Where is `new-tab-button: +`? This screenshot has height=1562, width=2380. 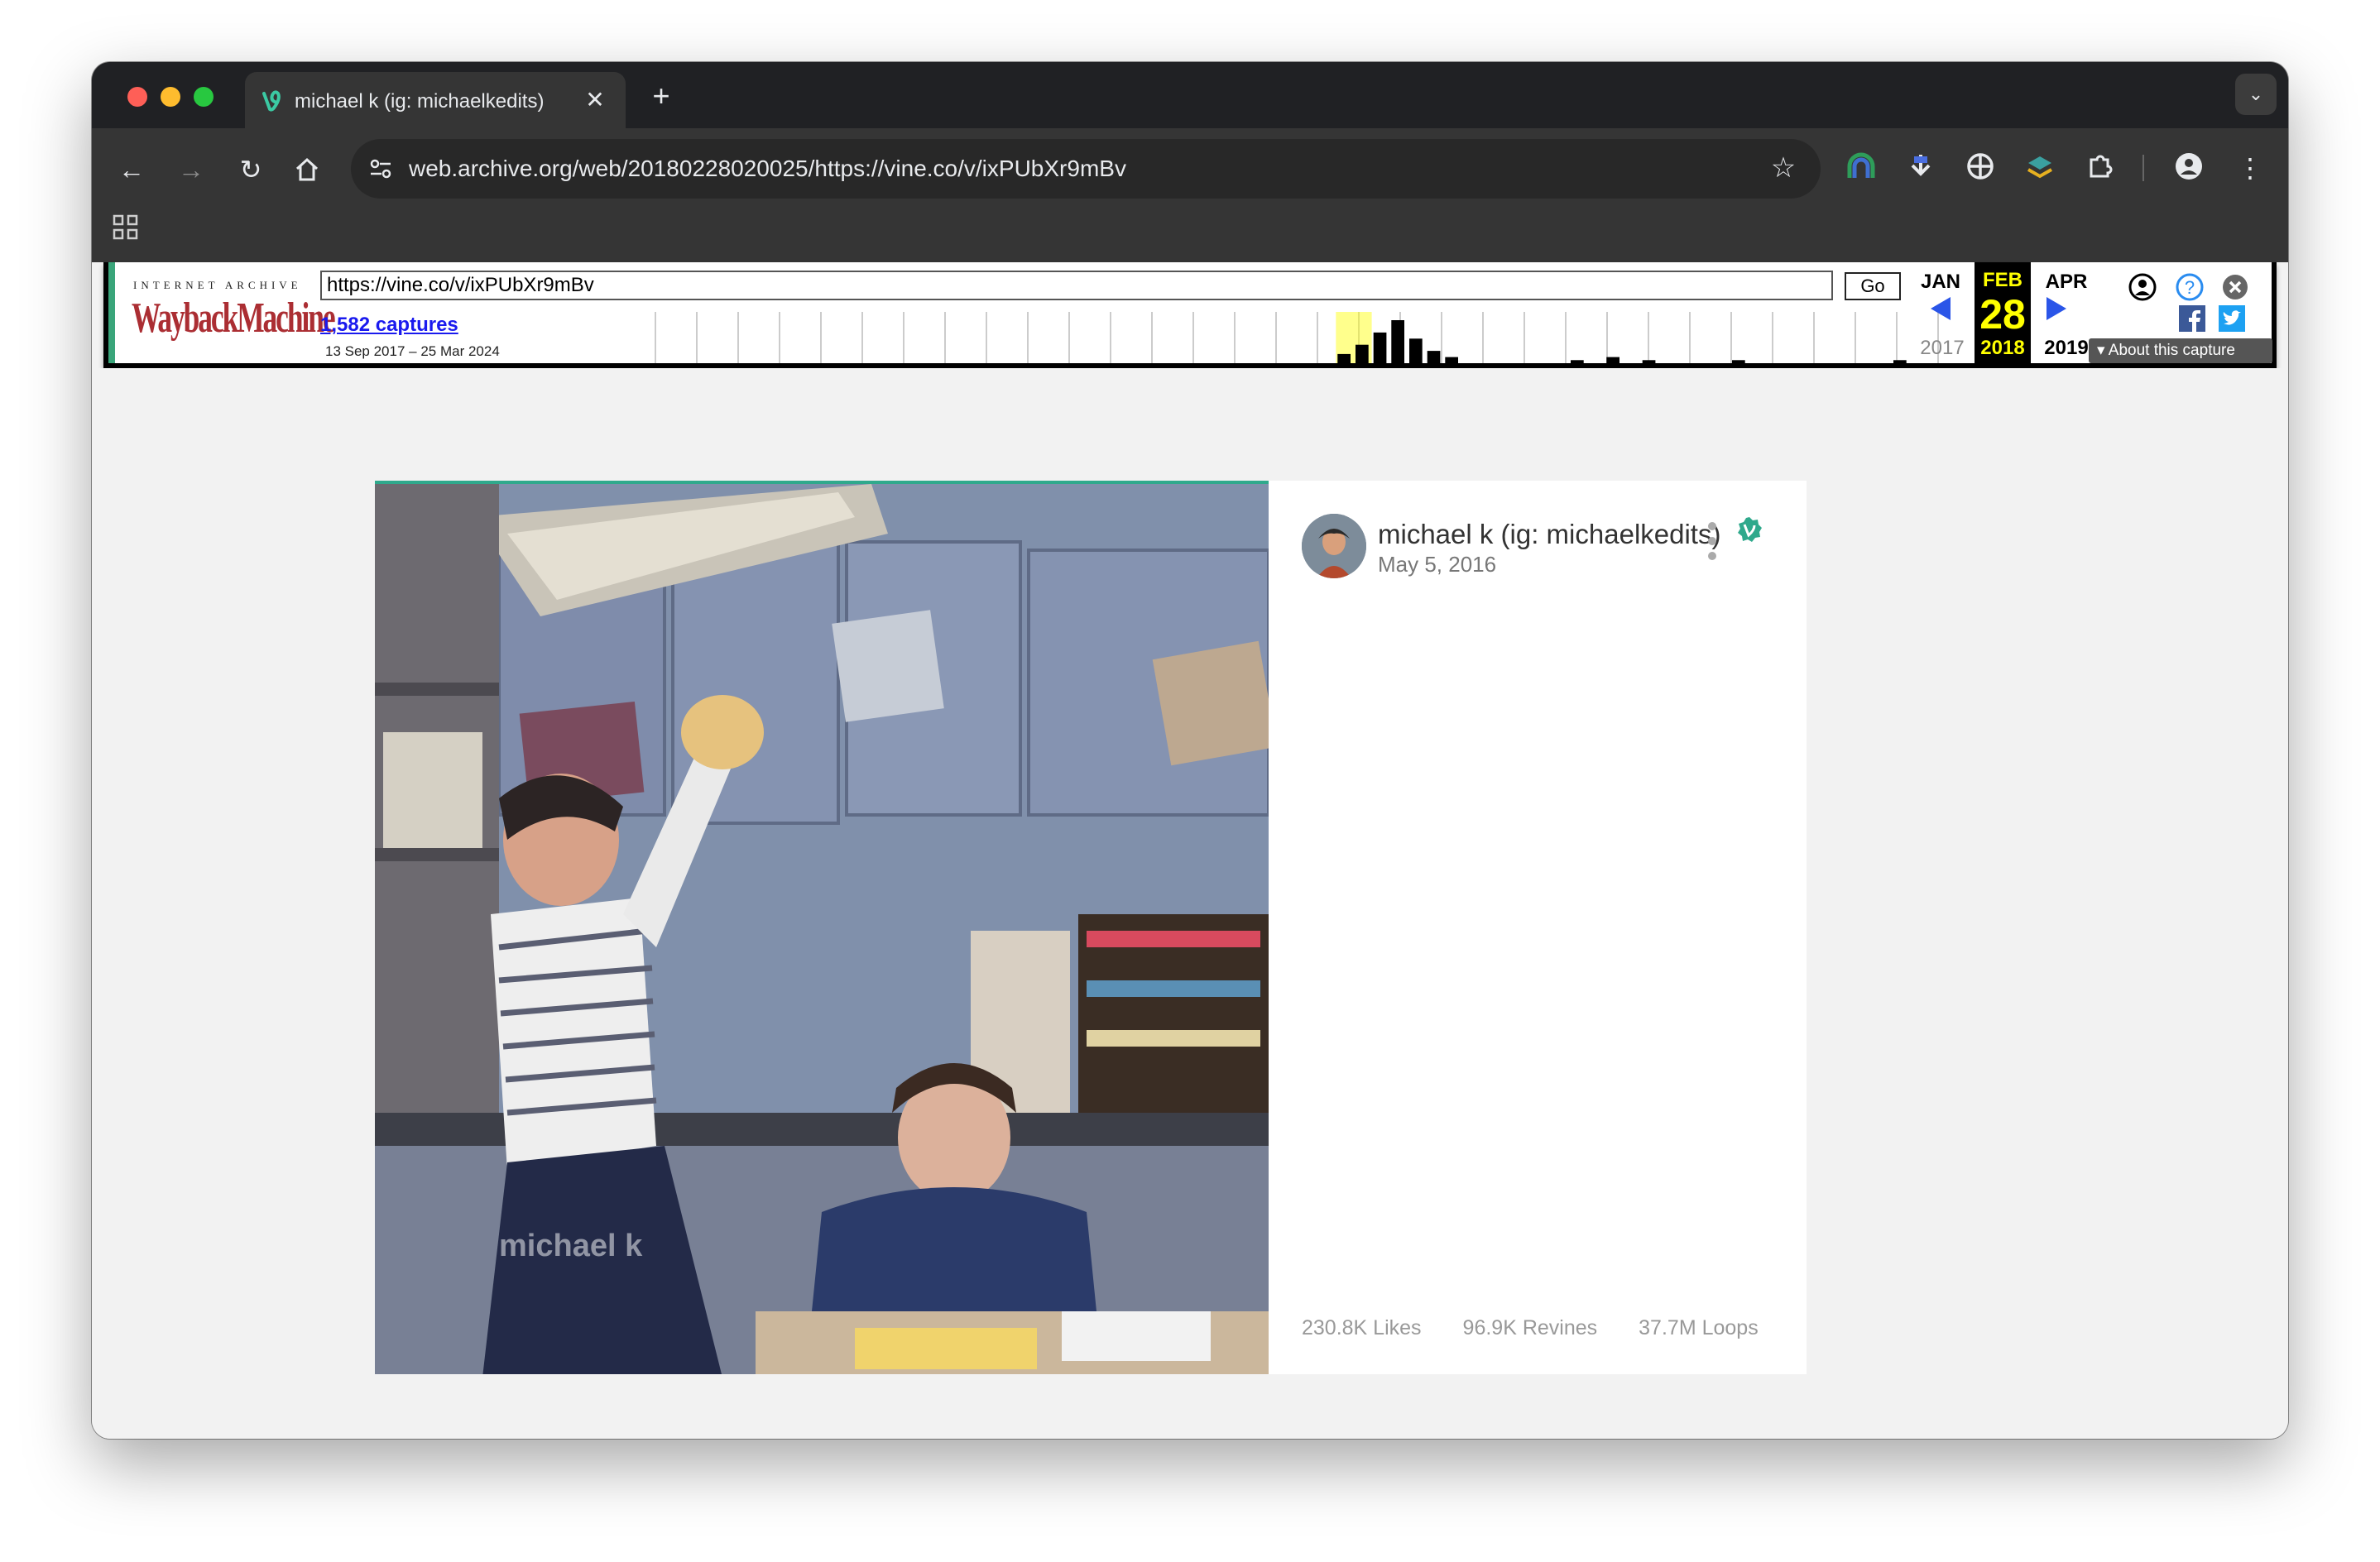
new-tab-button: + is located at coordinates (661, 96).